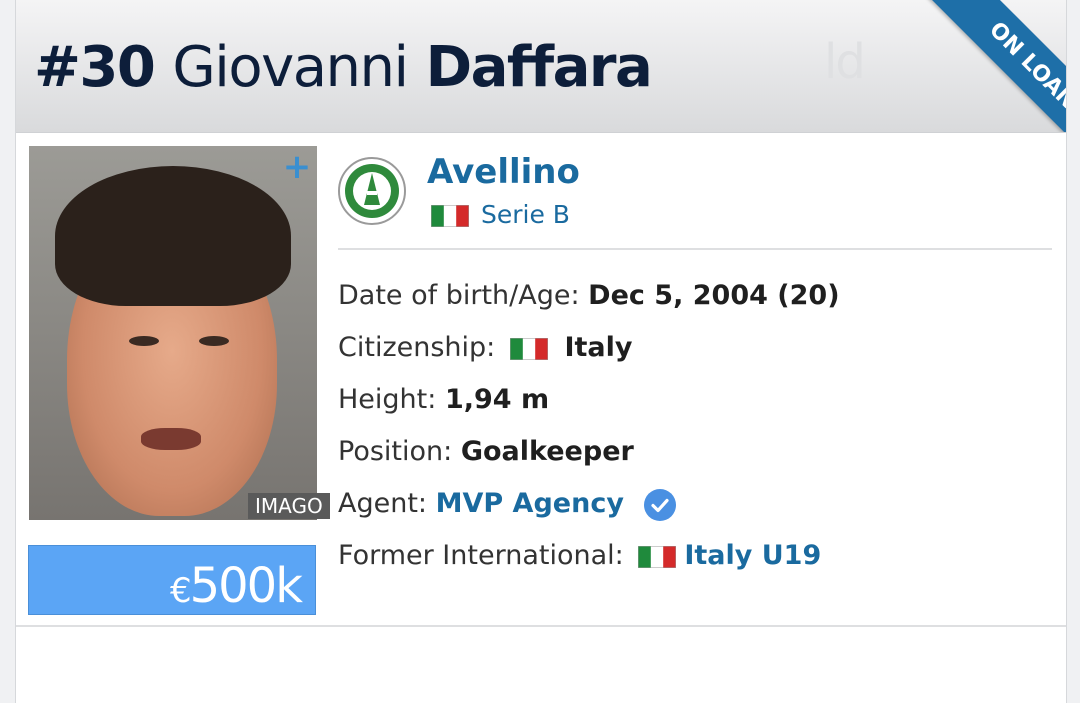 The height and width of the screenshot is (703, 1080). I want to click on height-row: Height: 1,94 m, so click(443, 400).